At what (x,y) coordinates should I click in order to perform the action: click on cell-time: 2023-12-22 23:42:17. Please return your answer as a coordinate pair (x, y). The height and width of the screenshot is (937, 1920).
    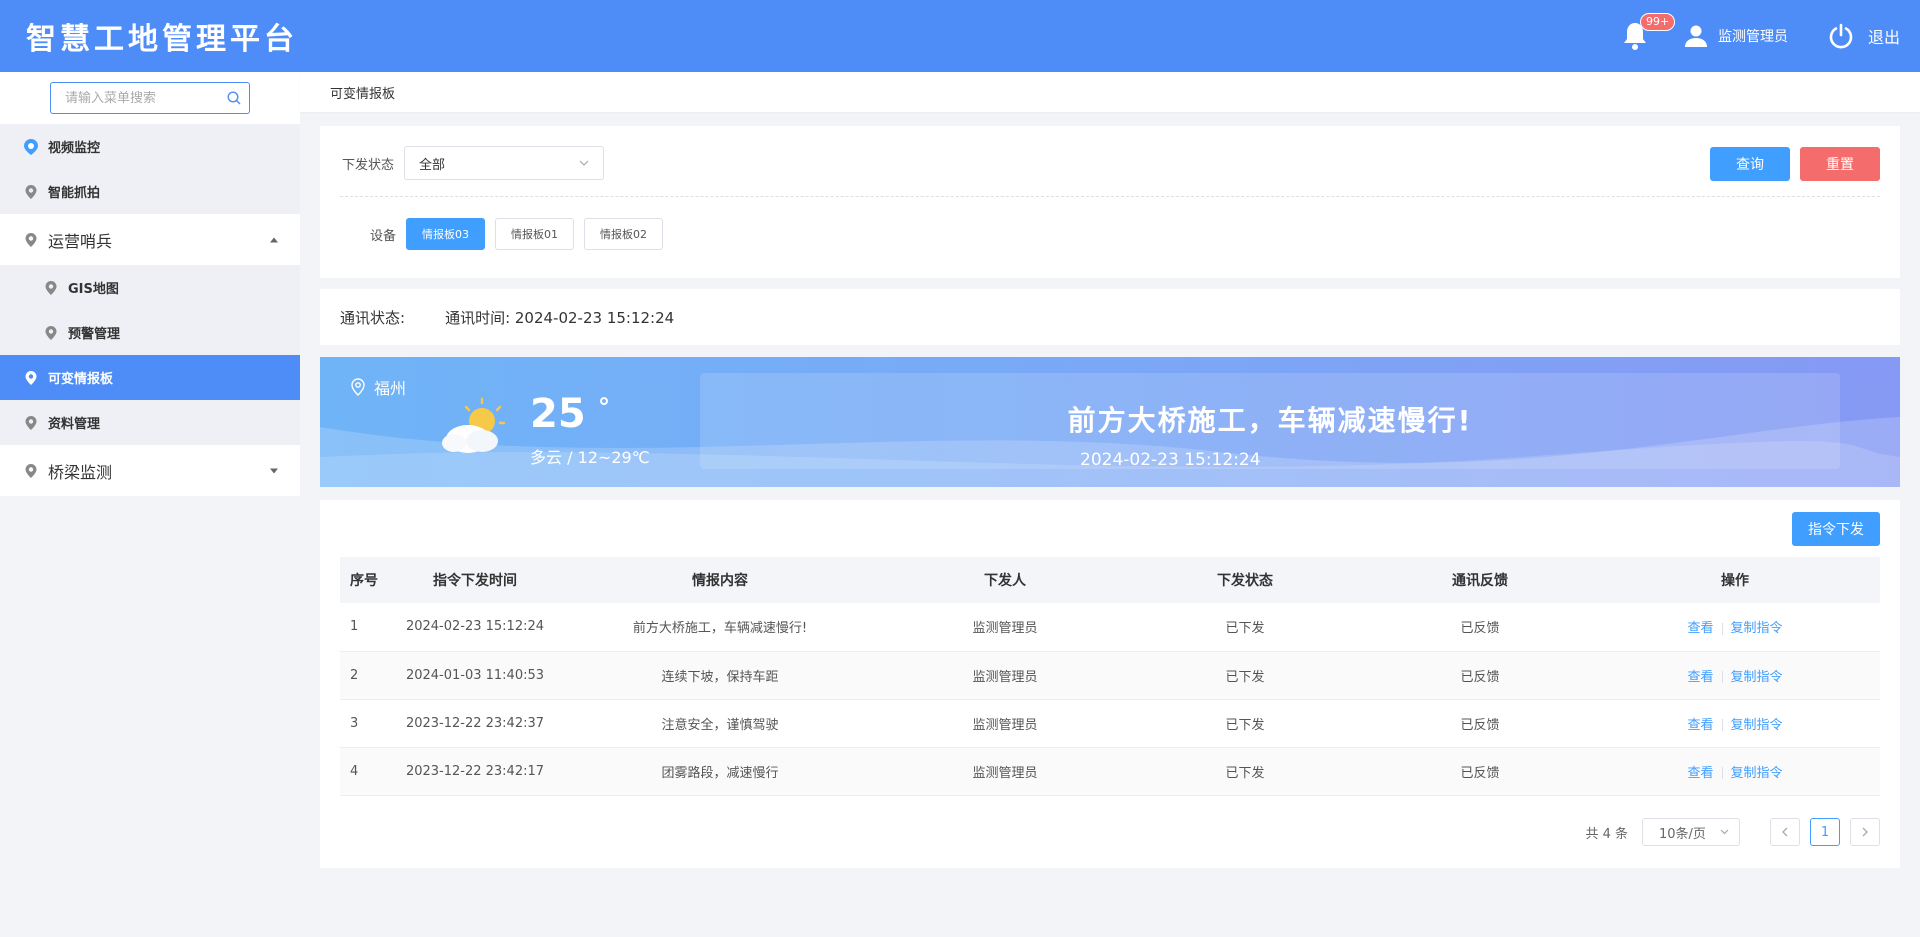
    Looking at the image, I should click on (475, 771).